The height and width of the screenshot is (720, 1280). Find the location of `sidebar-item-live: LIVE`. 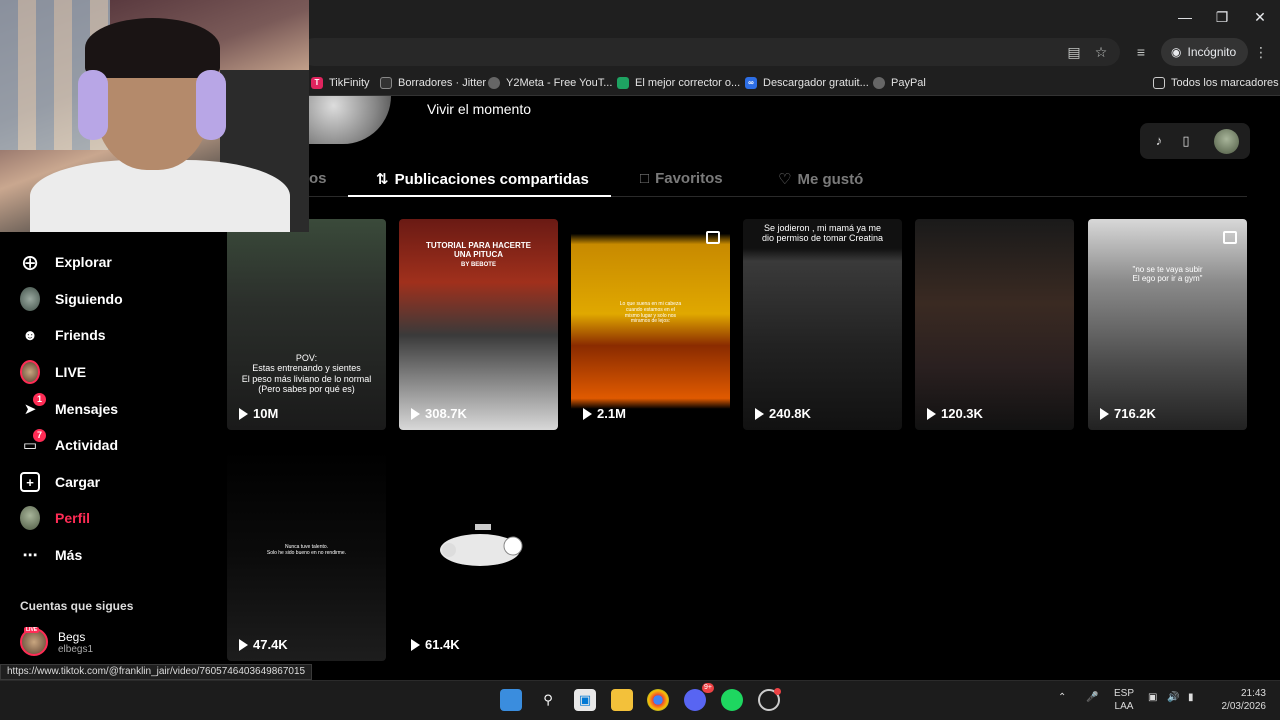

sidebar-item-live: LIVE is located at coordinates (53, 372).